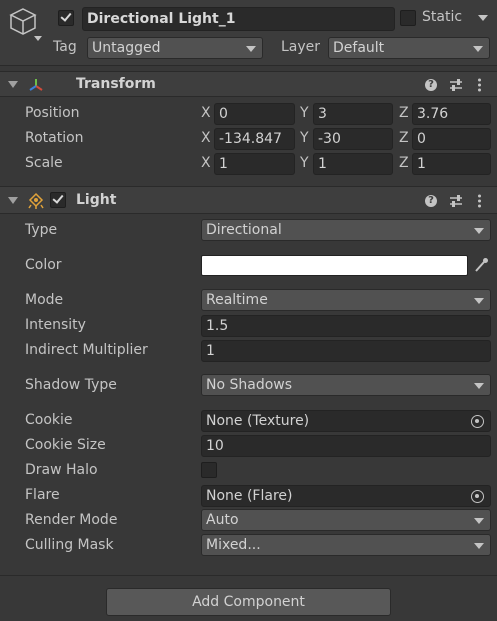 The image size is (497, 621). I want to click on section-divider, so click(248, 575).